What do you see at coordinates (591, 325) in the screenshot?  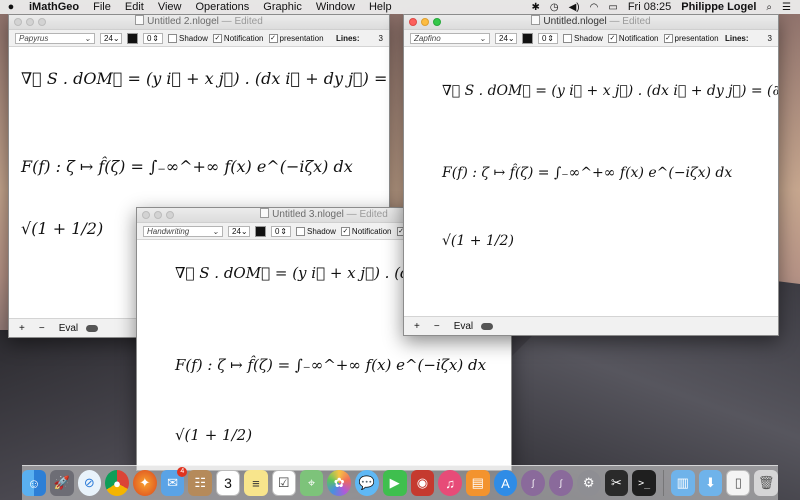 I see `bottom-bar: + − Eval` at bounding box center [591, 325].